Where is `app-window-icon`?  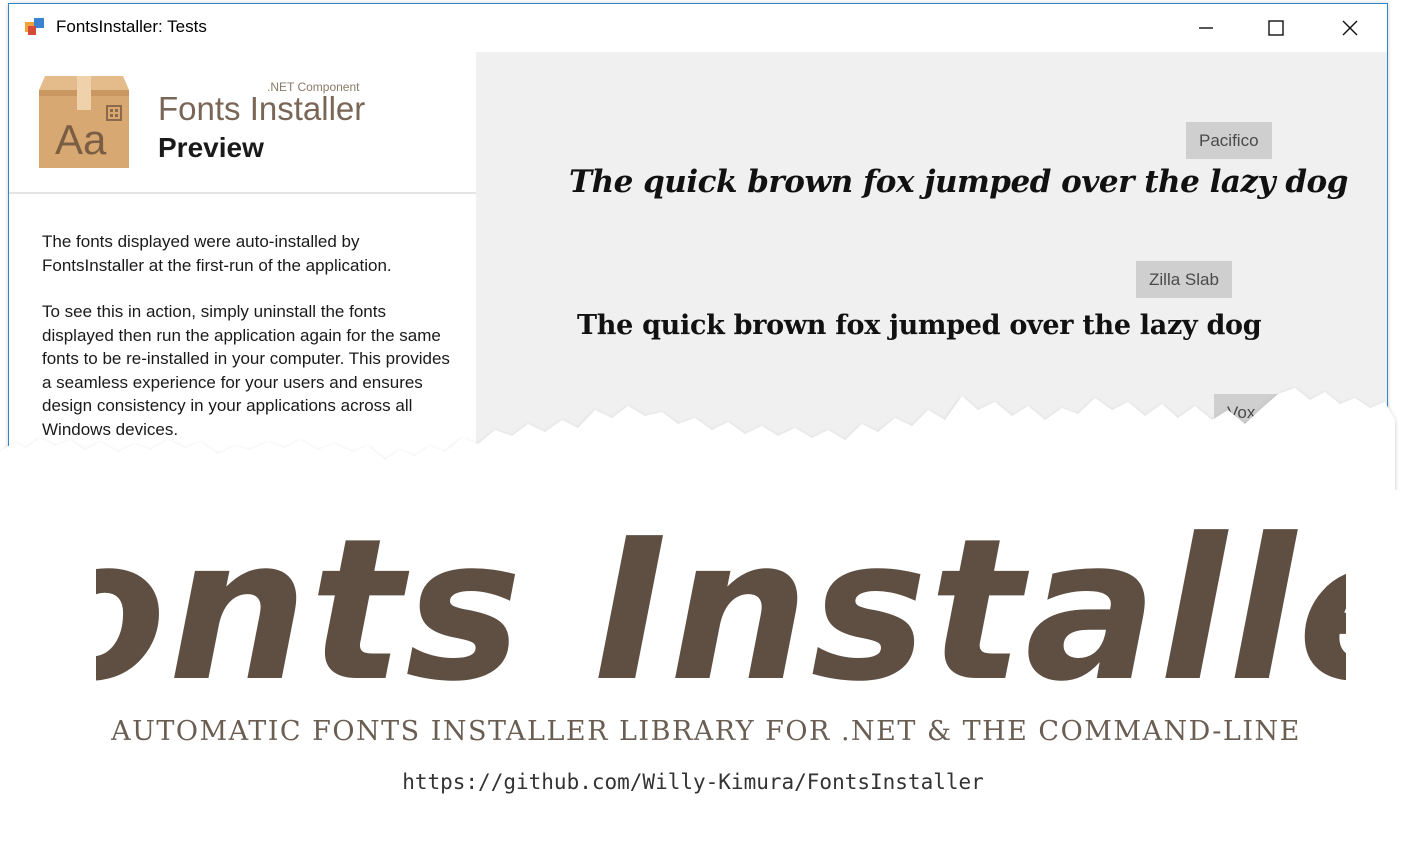 app-window-icon is located at coordinates (35, 27).